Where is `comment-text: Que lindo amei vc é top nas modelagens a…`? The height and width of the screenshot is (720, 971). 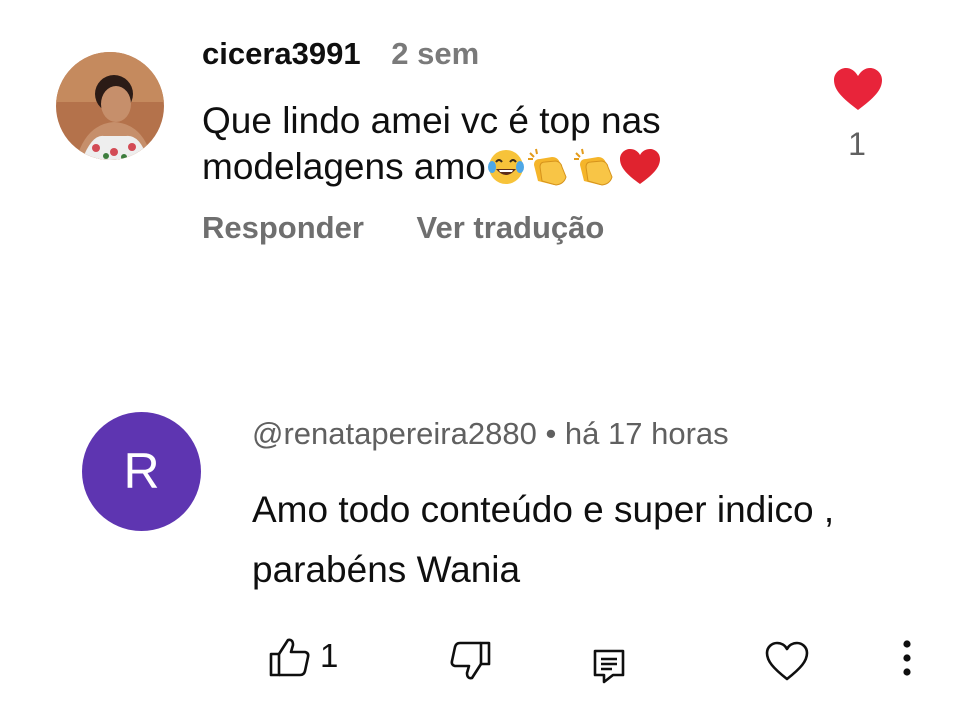
comment-text: Que lindo amei vc é top nas modelagens a… is located at coordinates (482, 144).